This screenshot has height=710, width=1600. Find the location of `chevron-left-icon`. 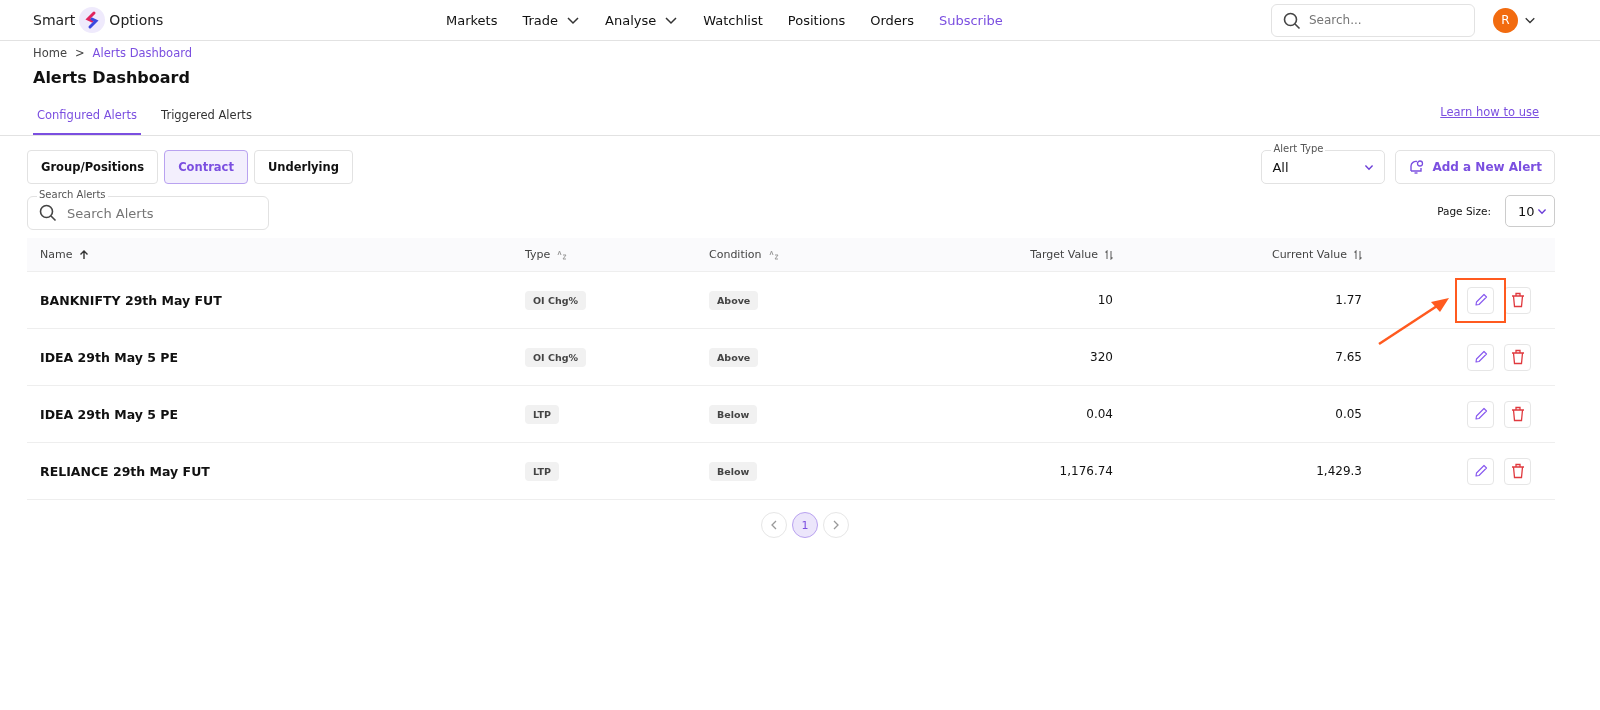

chevron-left-icon is located at coordinates (774, 525).